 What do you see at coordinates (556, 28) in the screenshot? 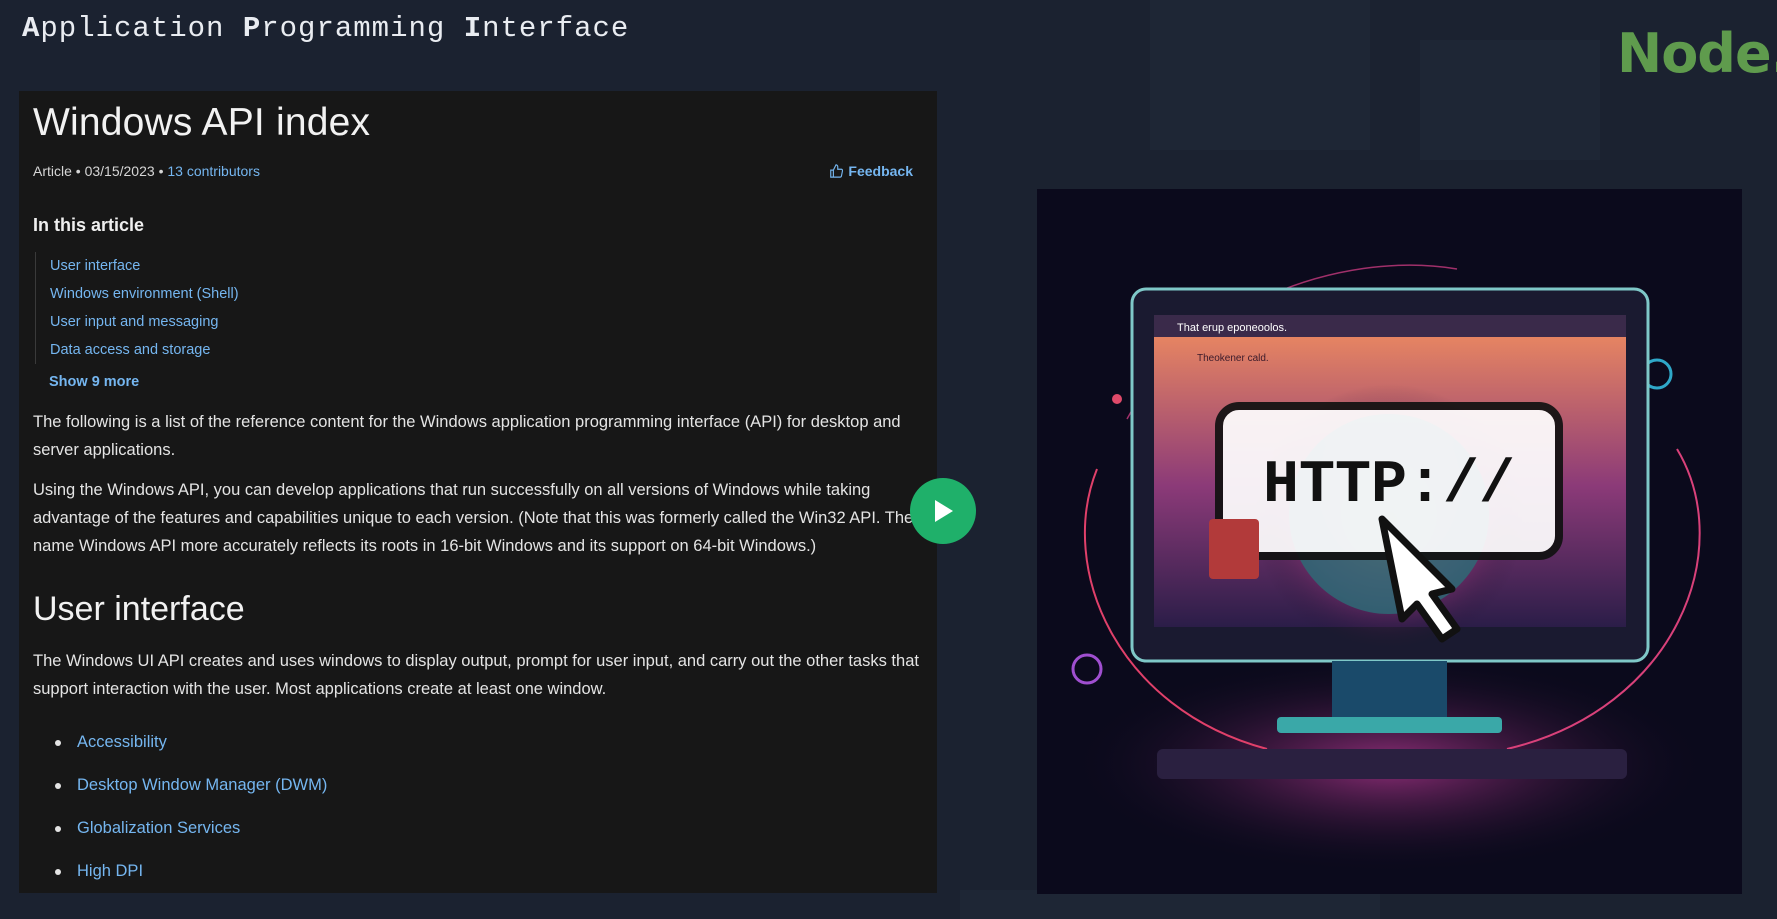
I see `title-rest-i: nterface` at bounding box center [556, 28].